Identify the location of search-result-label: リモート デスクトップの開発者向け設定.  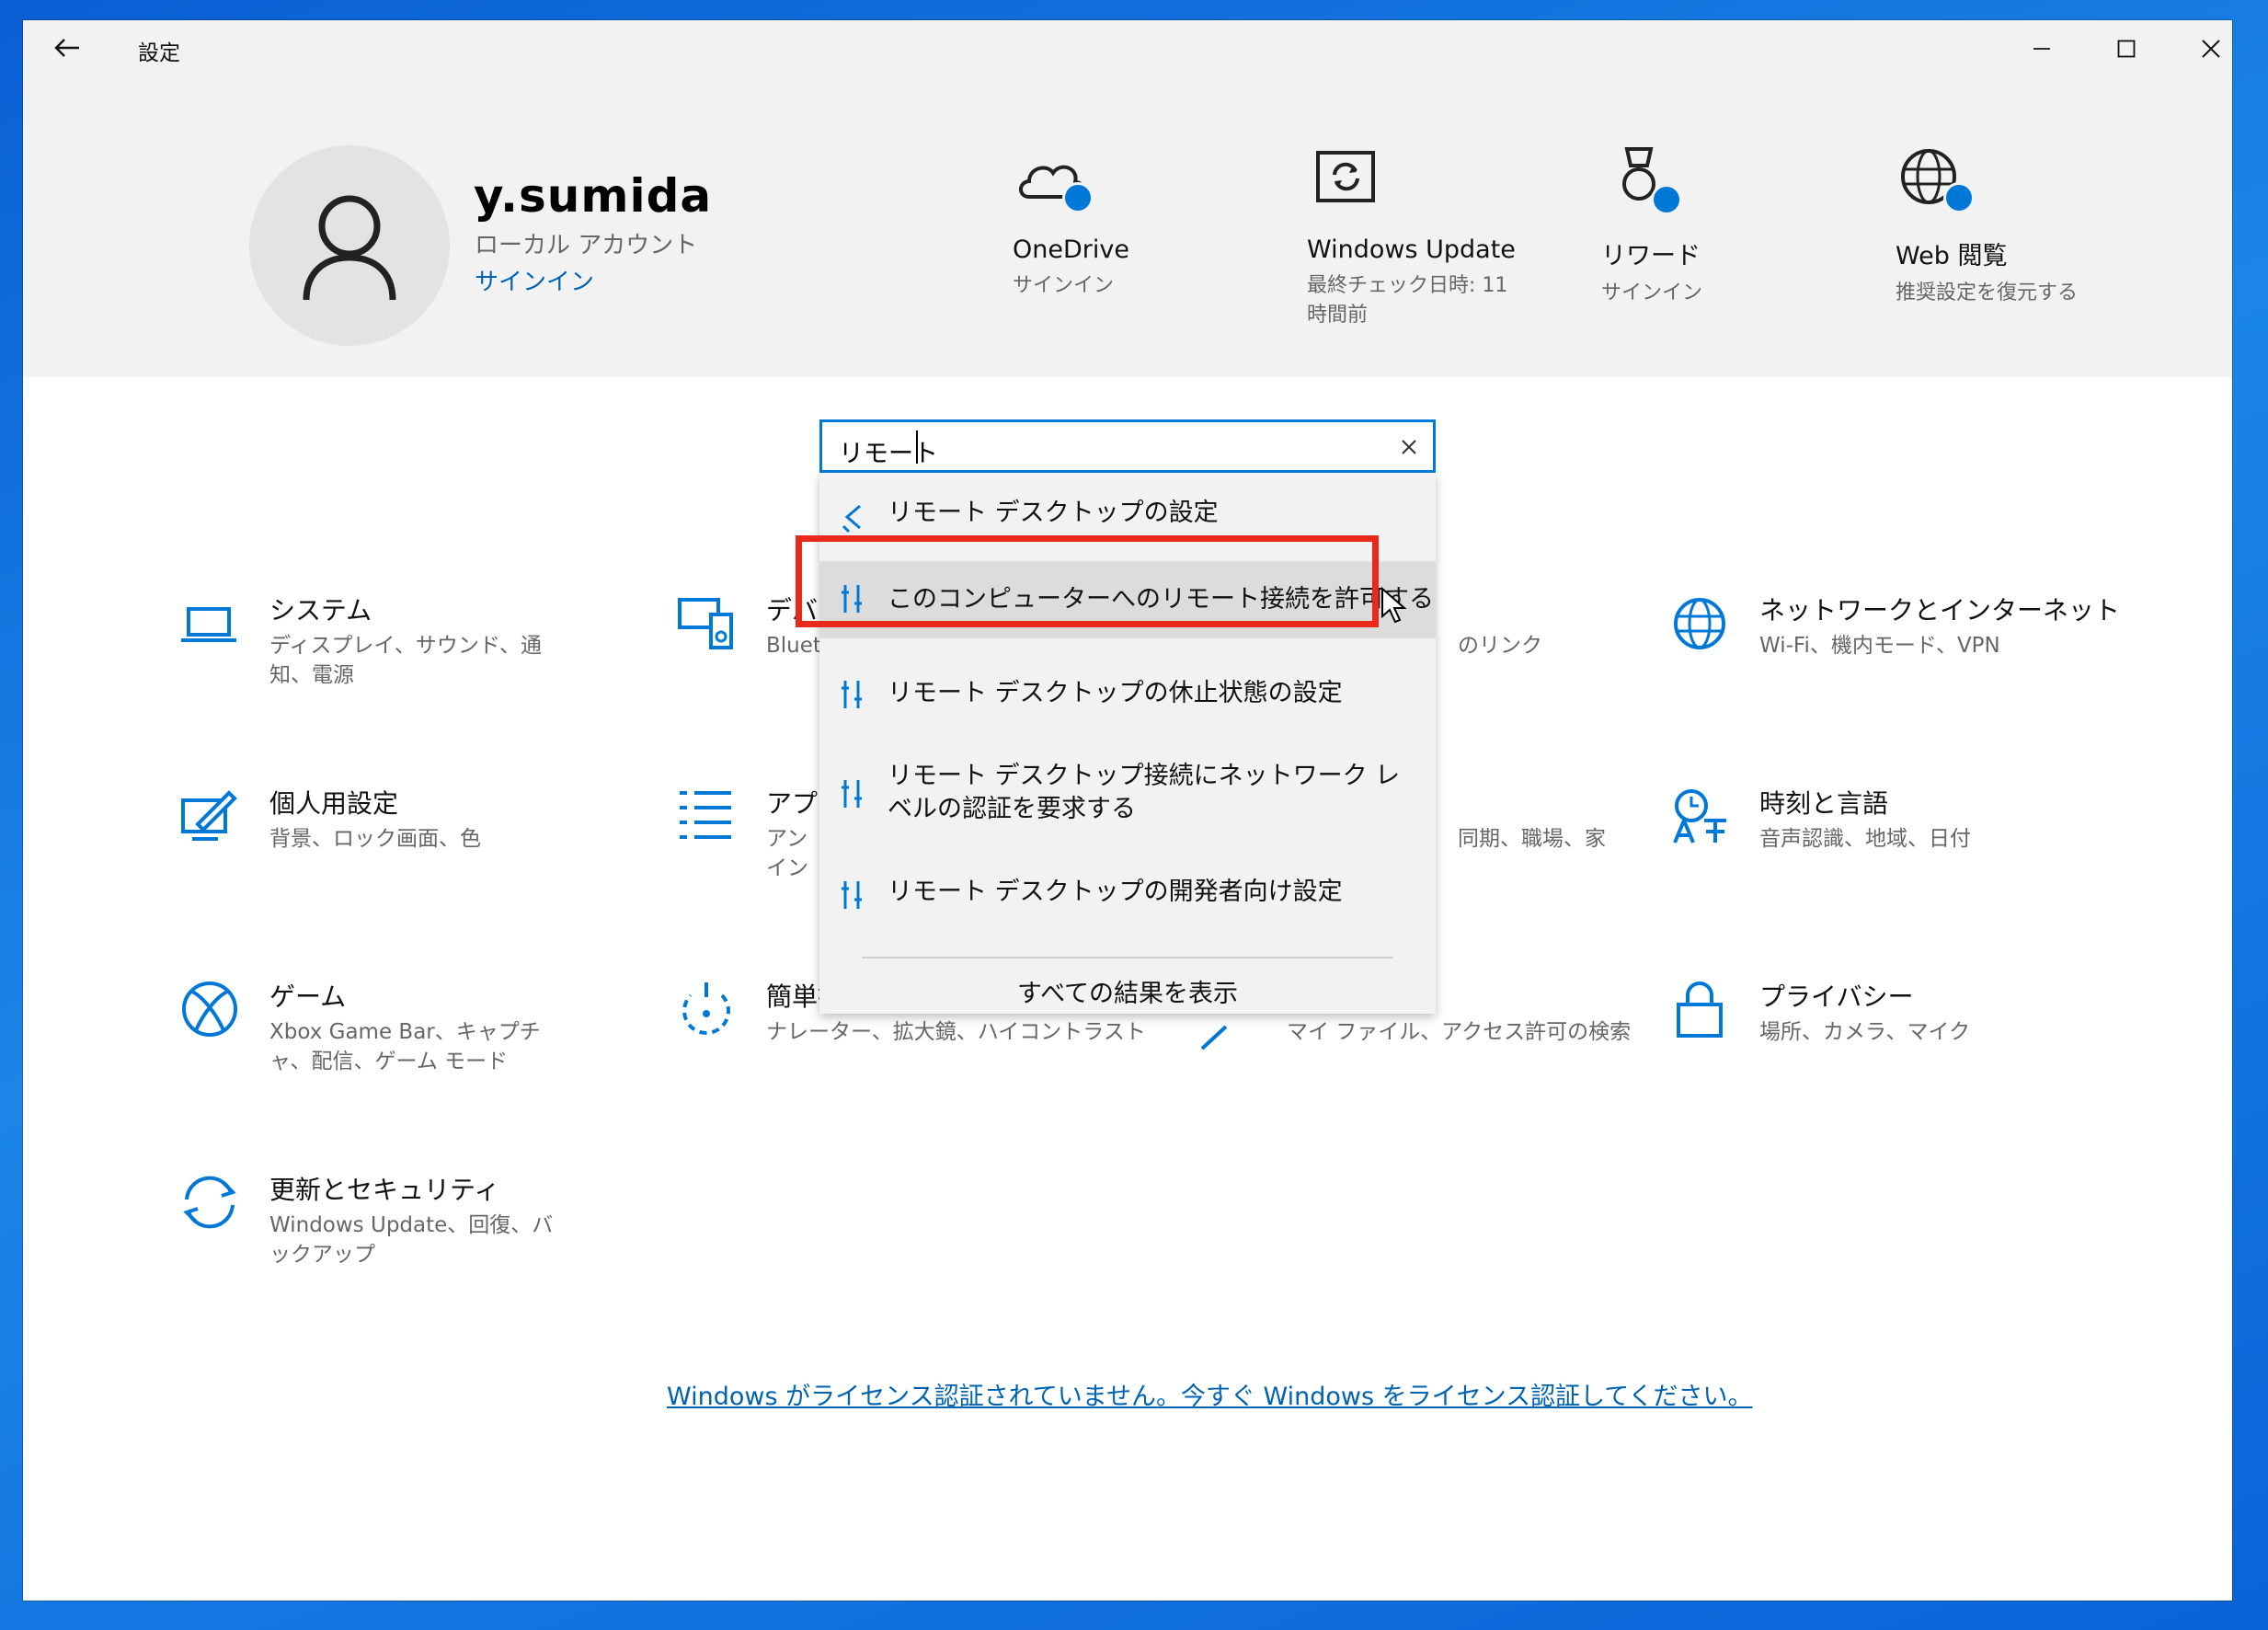
(1115, 892).